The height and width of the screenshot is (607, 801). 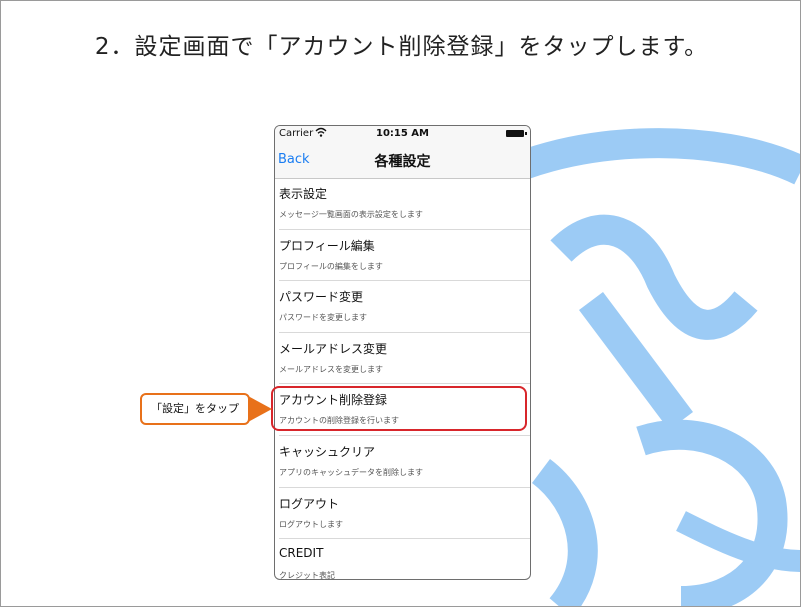 What do you see at coordinates (307, 575) in the screenshot?
I see `row-subtitle: クレジット表記` at bounding box center [307, 575].